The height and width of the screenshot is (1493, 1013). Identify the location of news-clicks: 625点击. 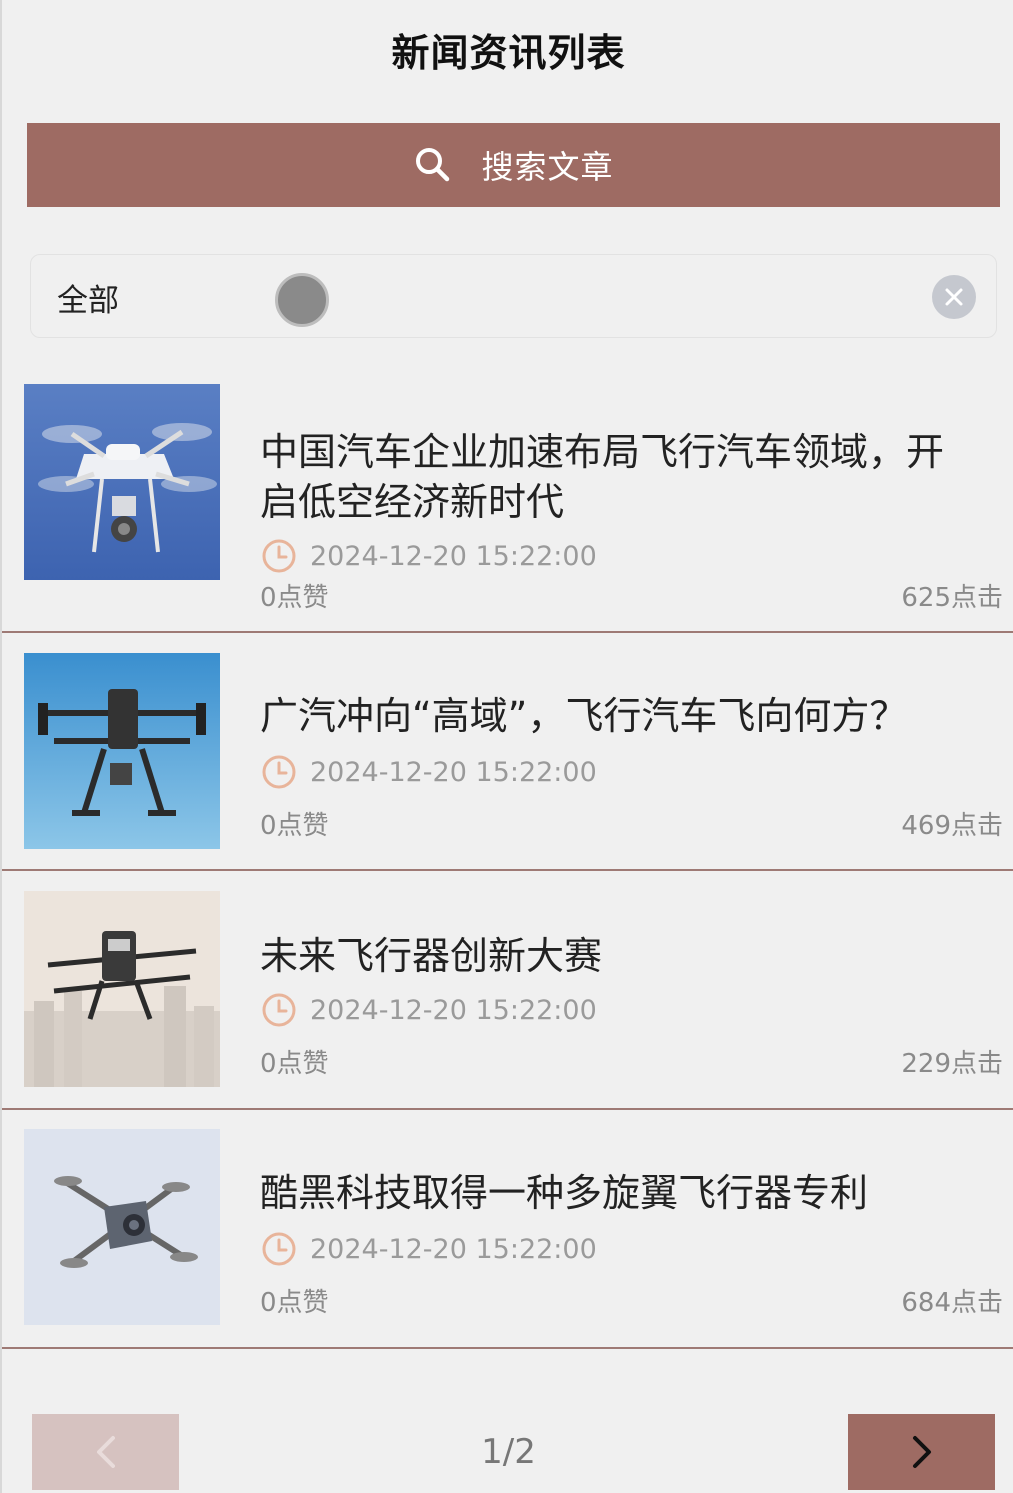
(952, 598).